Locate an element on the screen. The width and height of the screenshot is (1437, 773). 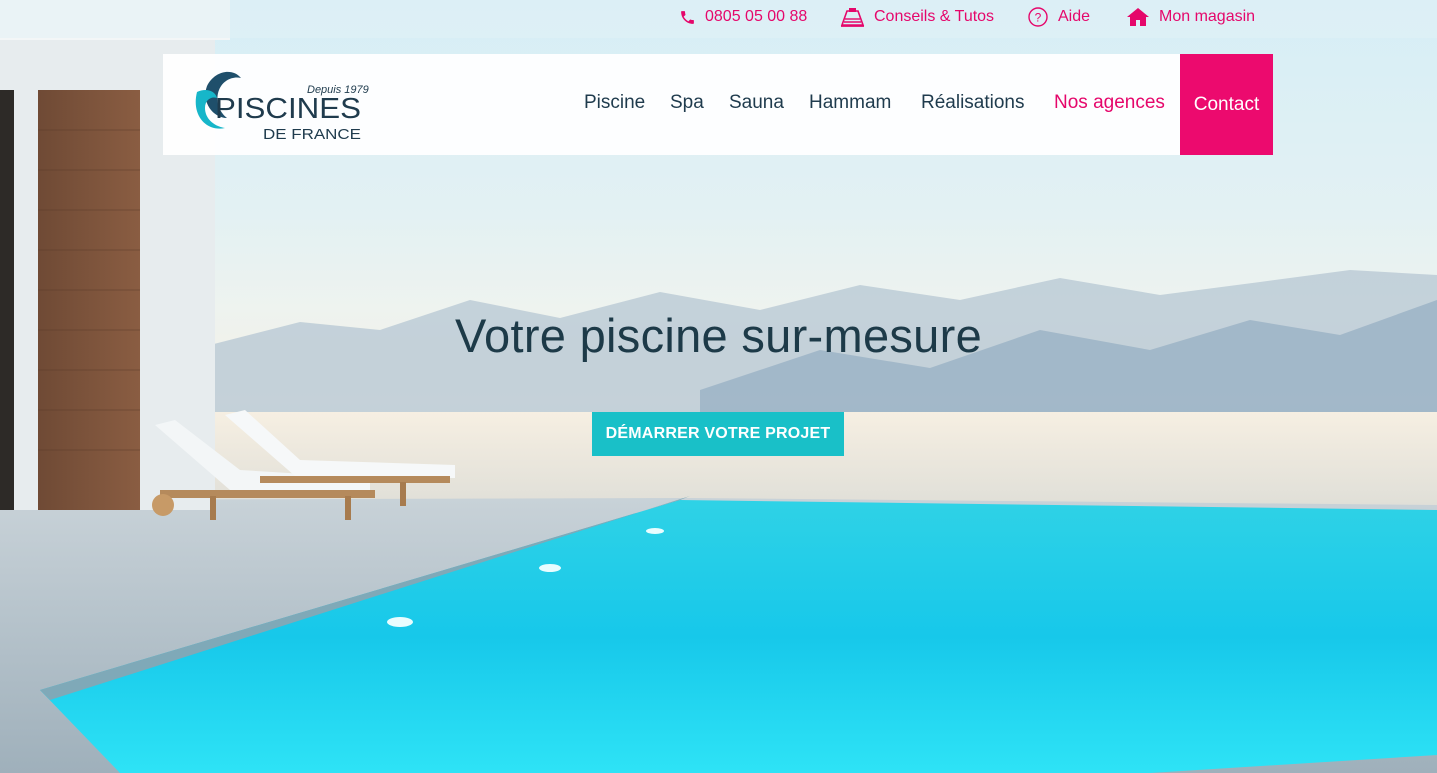
tips-link: Conseils & Tutos is located at coordinates (917, 17).